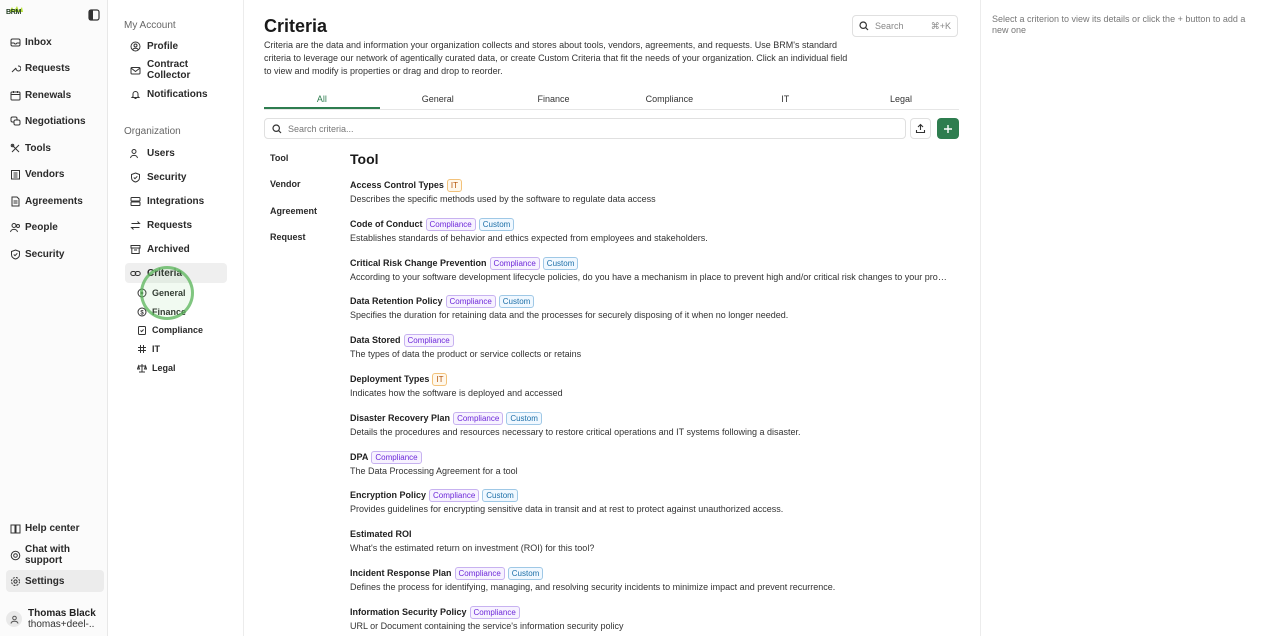 The image size is (1278, 636). I want to click on criterion-header: Estimated ROI, so click(650, 534).